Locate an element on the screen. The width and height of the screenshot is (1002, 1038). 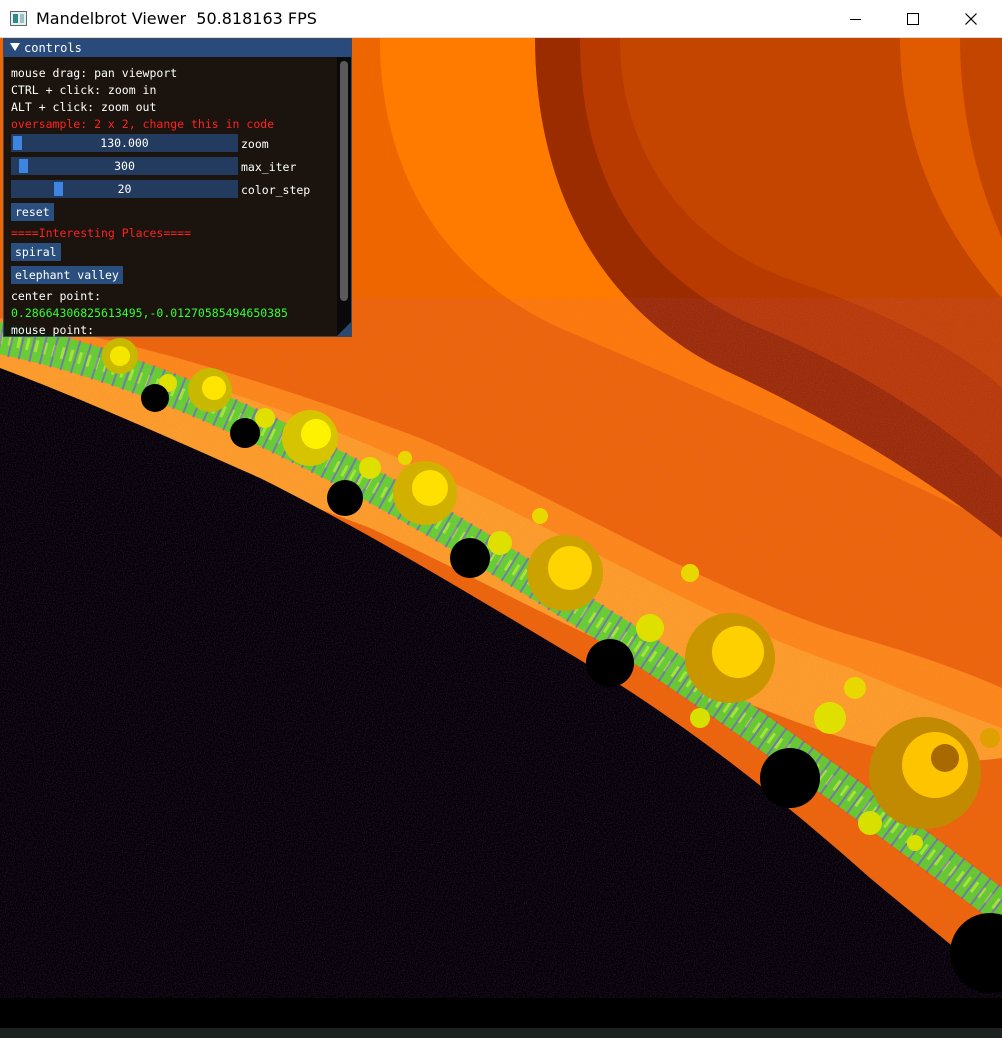
reset-button: reset is located at coordinates (32, 212).